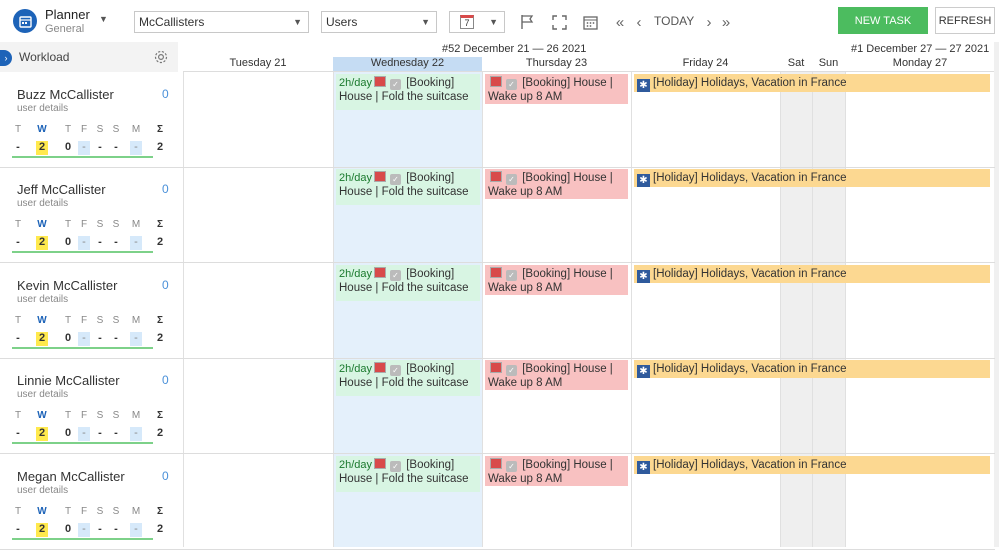 The image size is (999, 550). I want to click on saturday-column, so click(796, 309).